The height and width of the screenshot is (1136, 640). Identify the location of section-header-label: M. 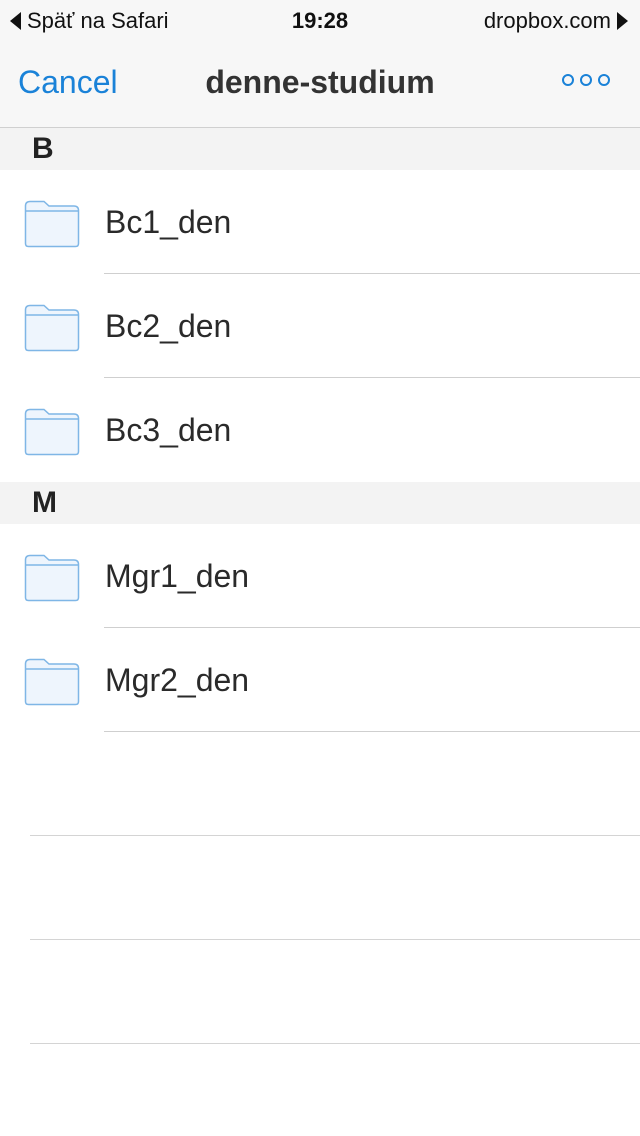
(44, 502).